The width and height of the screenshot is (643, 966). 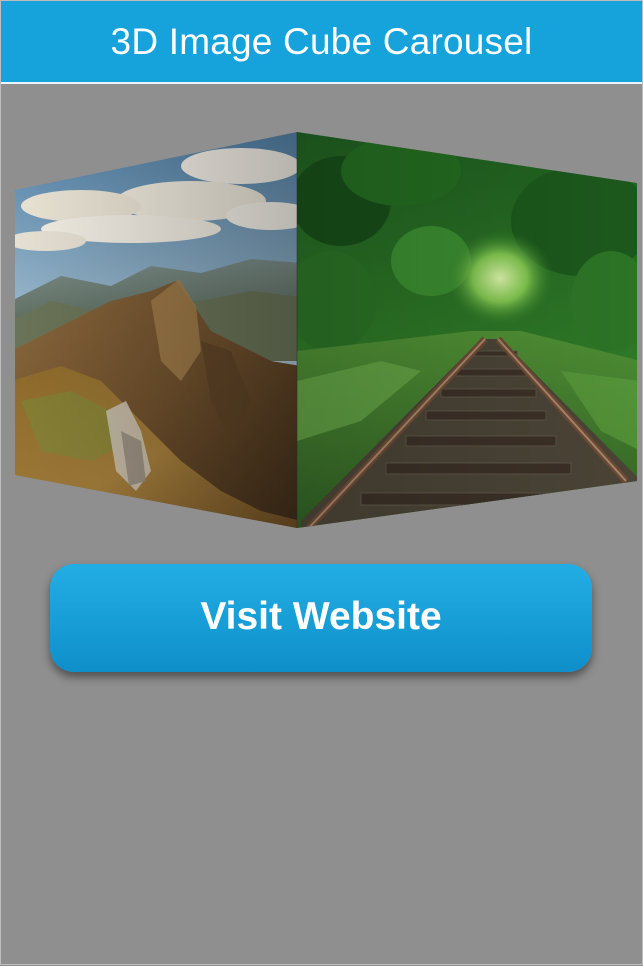 What do you see at coordinates (321, 618) in the screenshot?
I see `visit-website-button: Visit Website` at bounding box center [321, 618].